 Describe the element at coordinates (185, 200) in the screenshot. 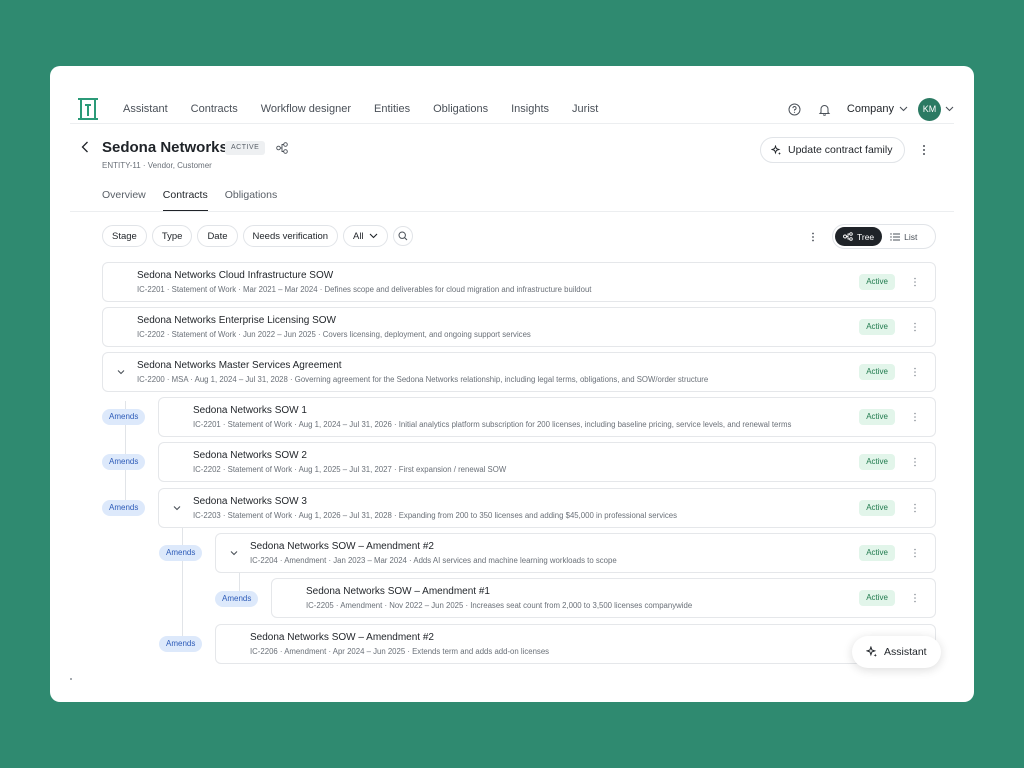

I see `tab-contracts: Contracts` at that location.